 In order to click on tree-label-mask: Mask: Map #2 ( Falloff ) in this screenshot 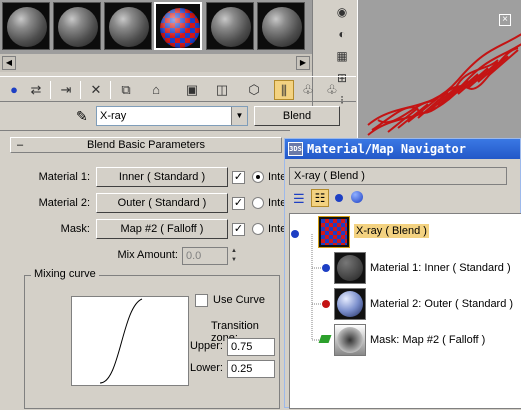, I will do `click(427, 340)`.